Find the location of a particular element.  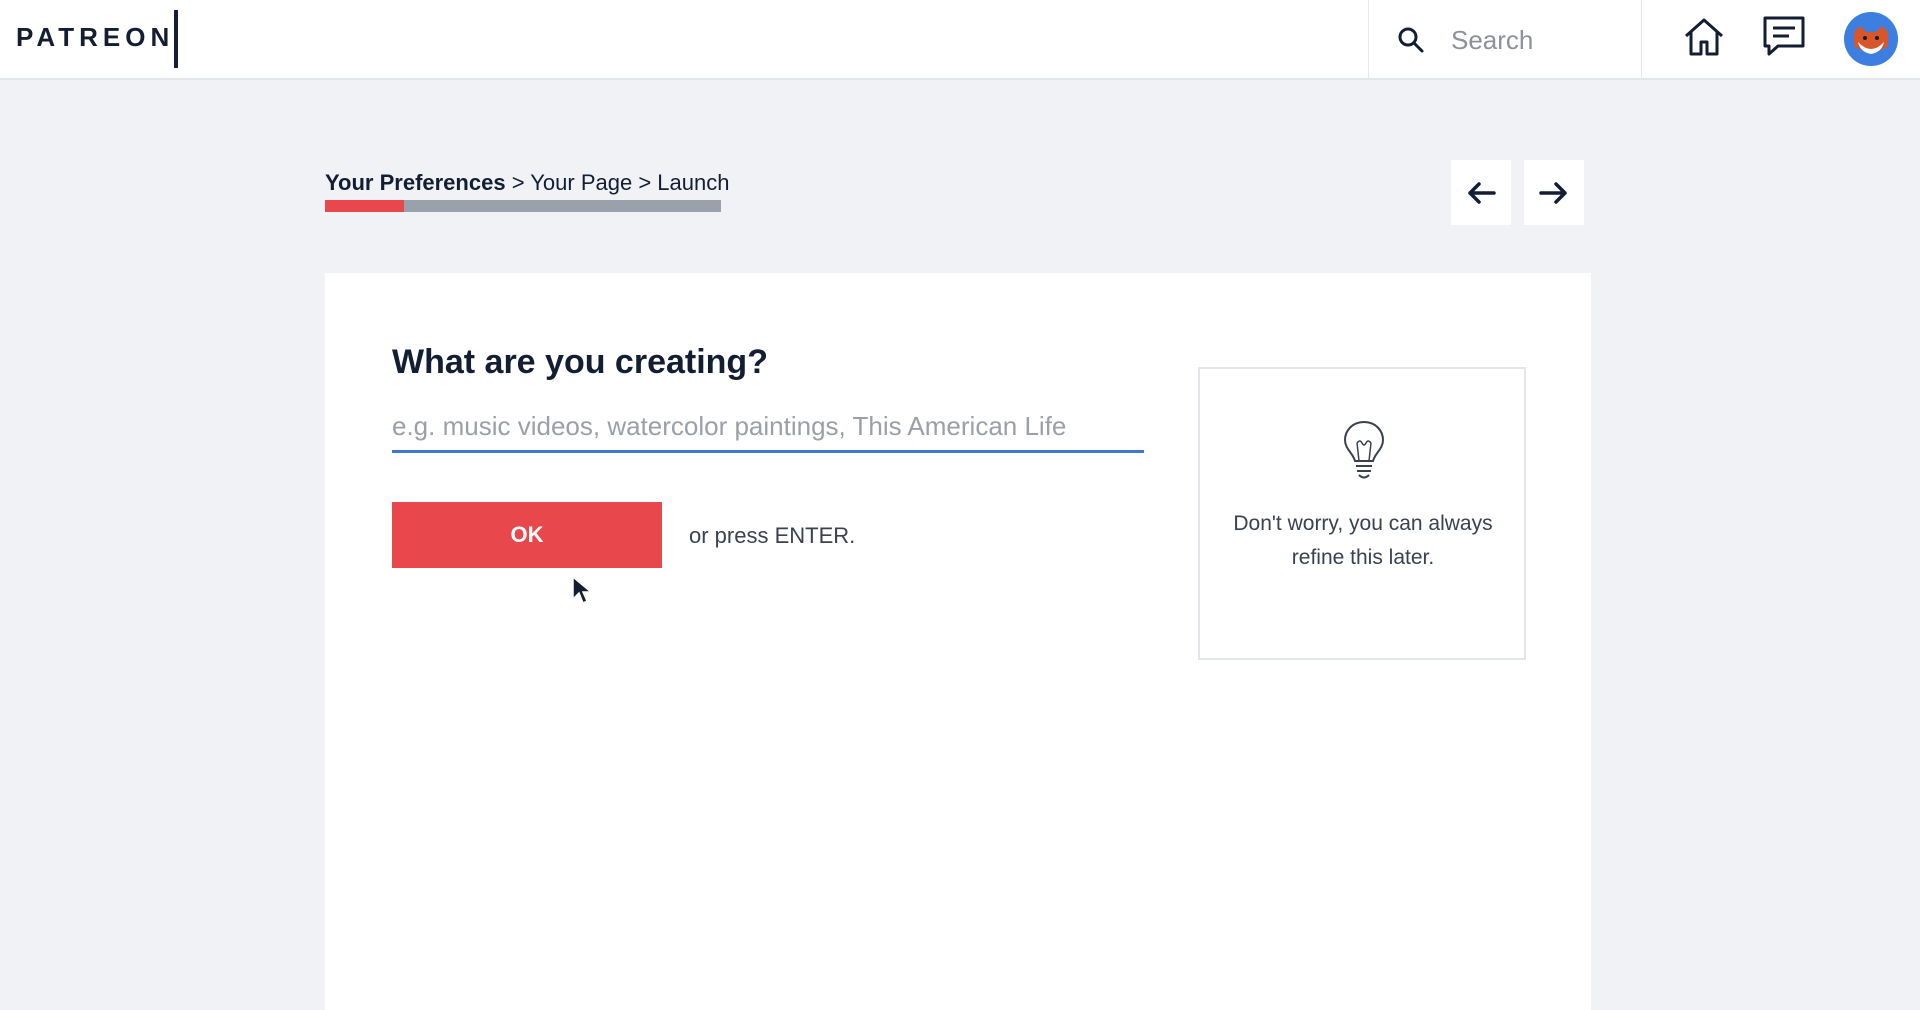

home-icon is located at coordinates (1704, 36).